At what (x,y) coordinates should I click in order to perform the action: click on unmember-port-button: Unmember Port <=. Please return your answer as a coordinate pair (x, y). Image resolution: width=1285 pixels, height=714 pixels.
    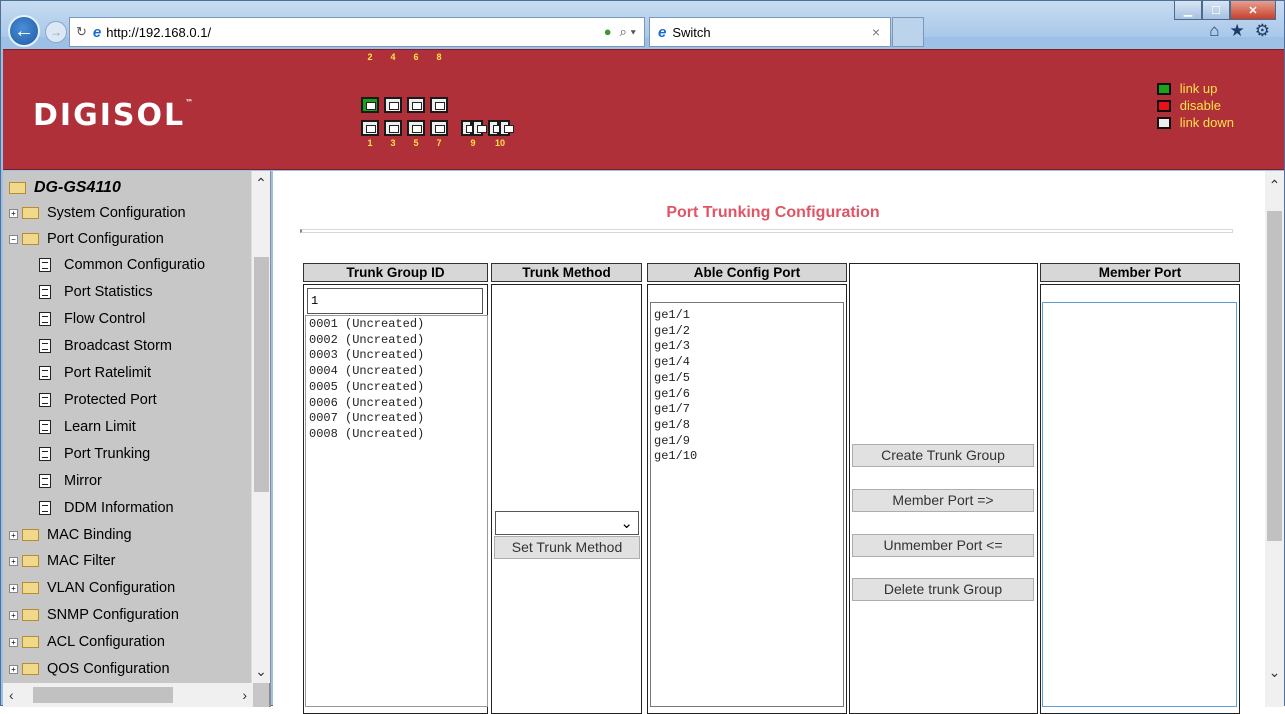
    Looking at the image, I should click on (943, 545).